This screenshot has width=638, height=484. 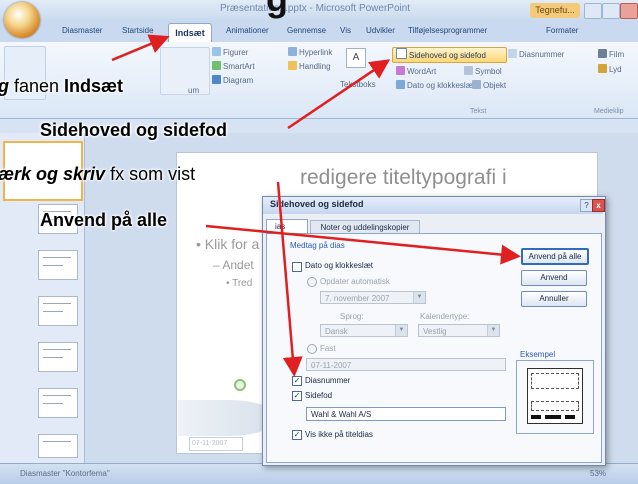 I want to click on slide-number-icon, so click(x=512, y=53).